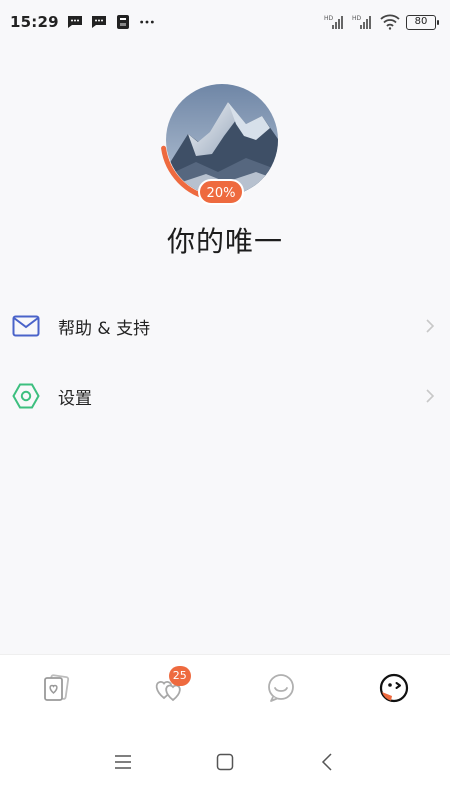 This screenshot has width=450, height=800. I want to click on face-icon, so click(394, 690).